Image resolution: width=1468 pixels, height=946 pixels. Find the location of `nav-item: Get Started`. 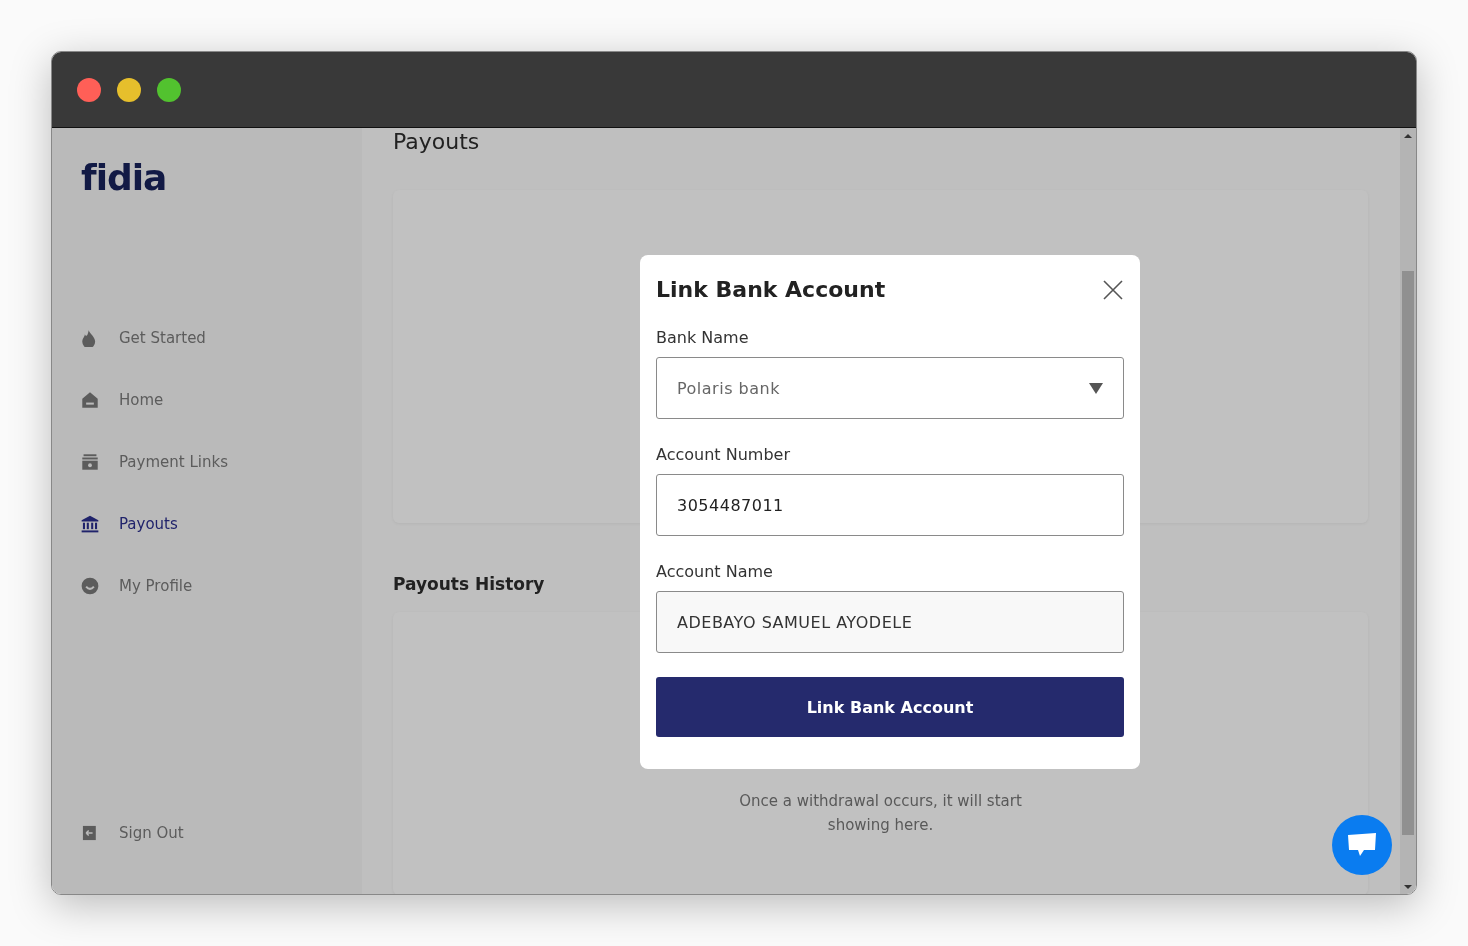

nav-item: Get Started is located at coordinates (221, 338).